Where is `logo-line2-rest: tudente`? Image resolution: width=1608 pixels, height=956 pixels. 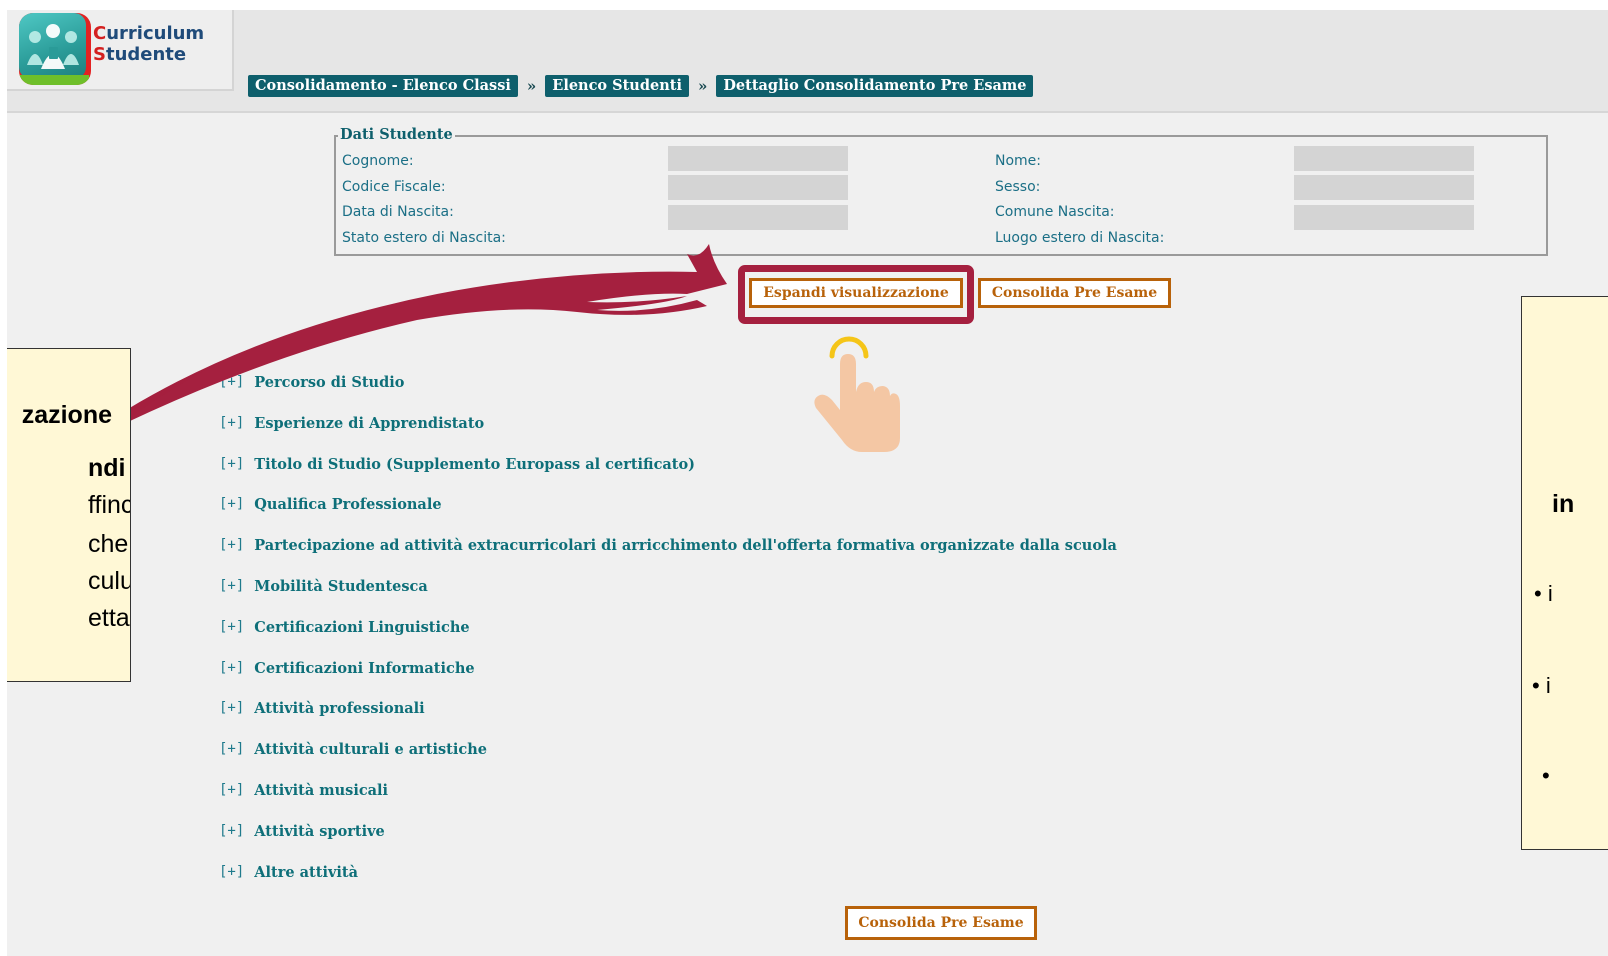
logo-line2-rest: tudente is located at coordinates (146, 54).